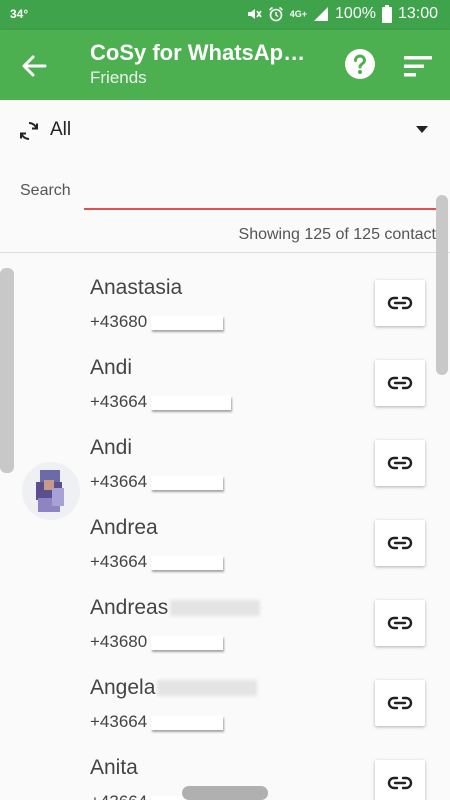  I want to click on list-item: Andreas +43680, so click(225, 612).